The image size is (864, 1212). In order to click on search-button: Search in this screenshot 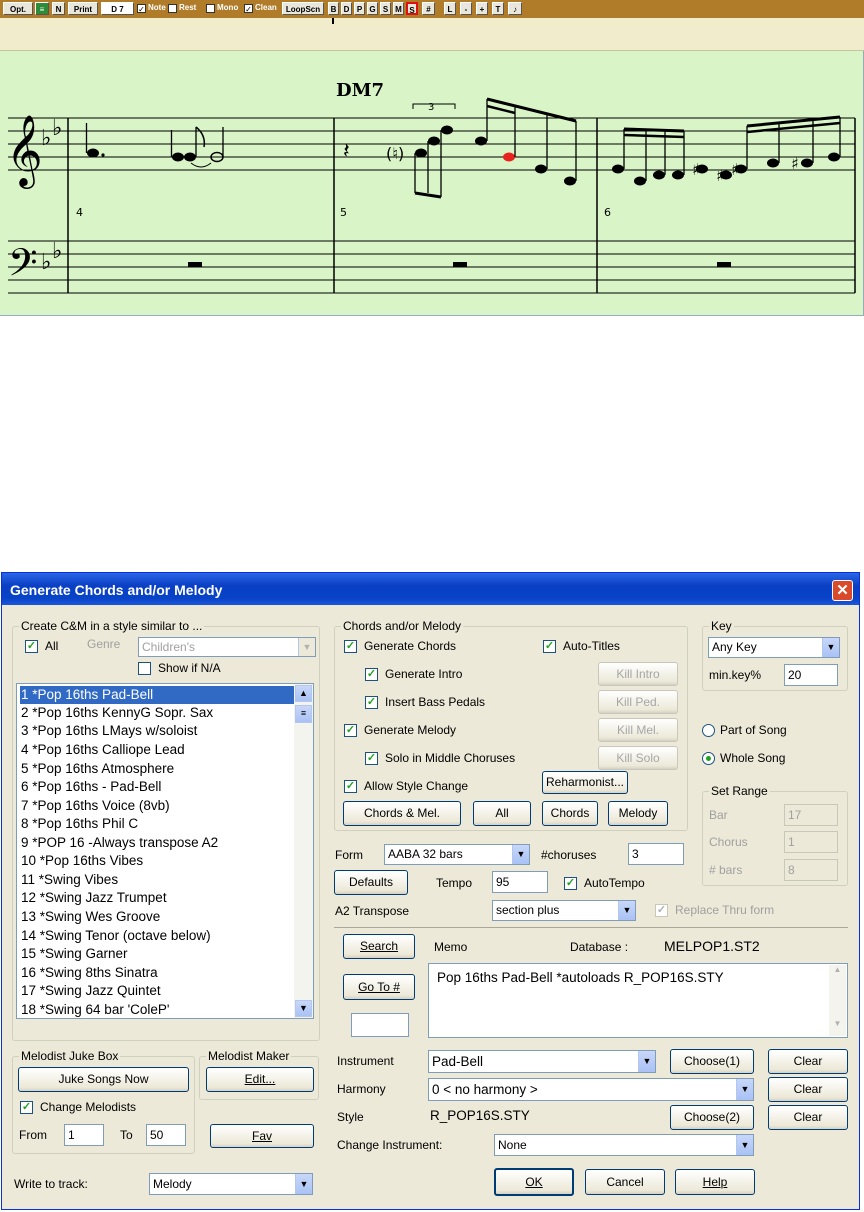, I will do `click(379, 946)`.